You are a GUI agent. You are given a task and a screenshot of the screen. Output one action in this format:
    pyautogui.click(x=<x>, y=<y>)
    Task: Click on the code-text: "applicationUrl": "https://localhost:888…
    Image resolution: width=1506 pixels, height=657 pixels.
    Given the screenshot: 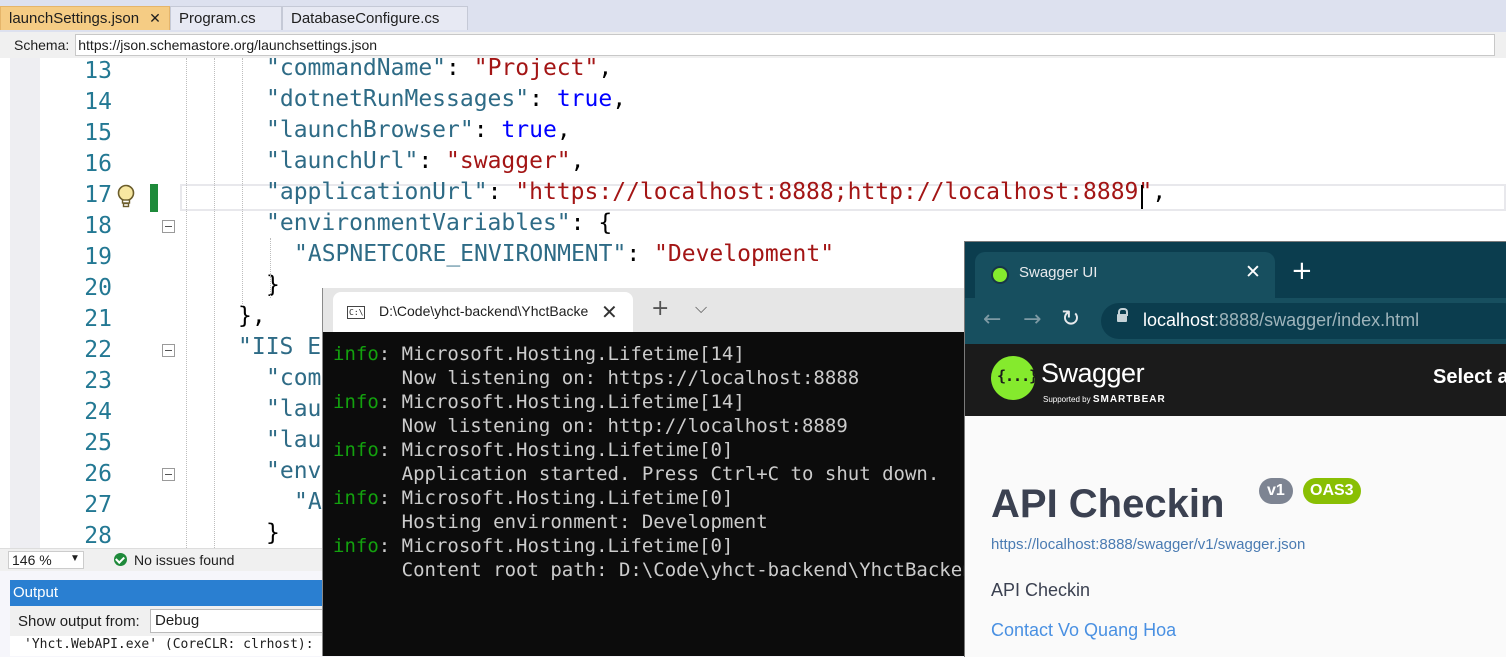 What is the action you would take?
    pyautogui.click(x=716, y=192)
    